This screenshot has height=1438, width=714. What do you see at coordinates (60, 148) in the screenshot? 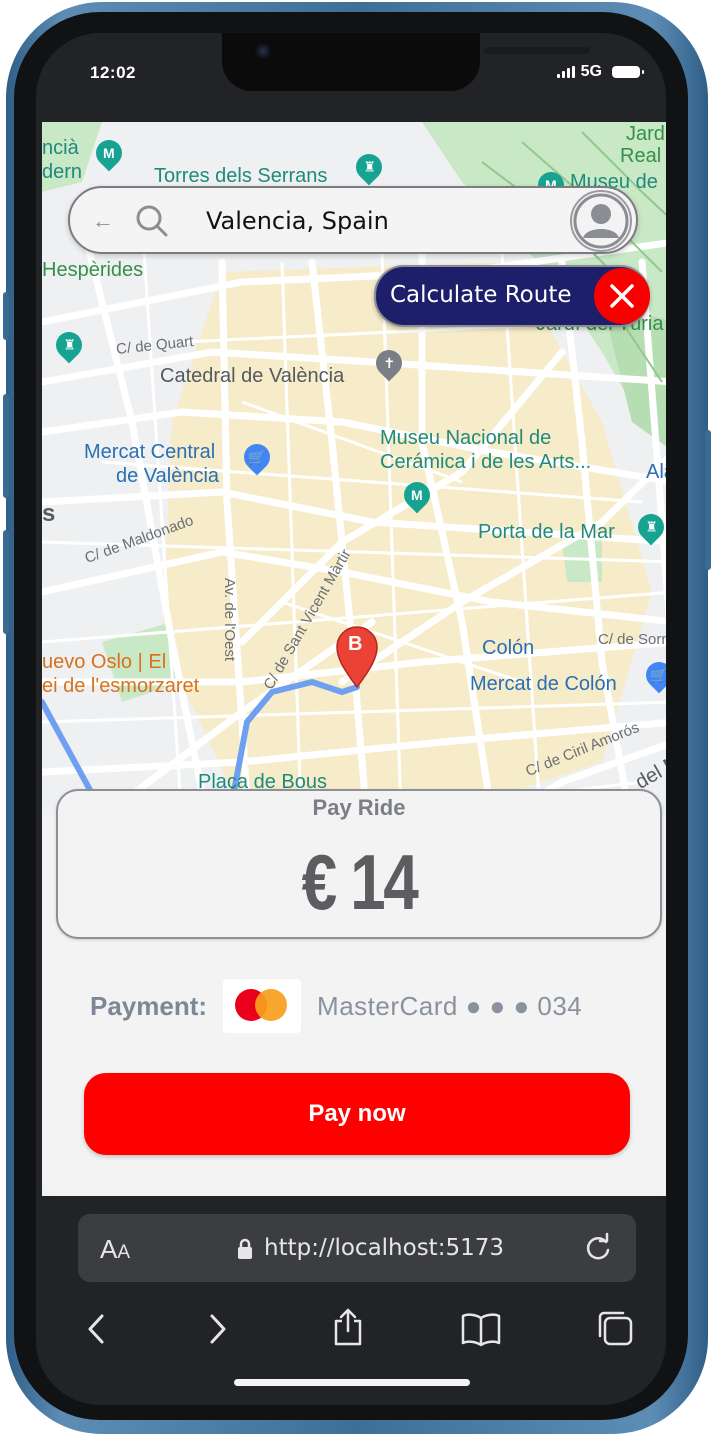
I see `label-left-cut-1: ncià` at bounding box center [60, 148].